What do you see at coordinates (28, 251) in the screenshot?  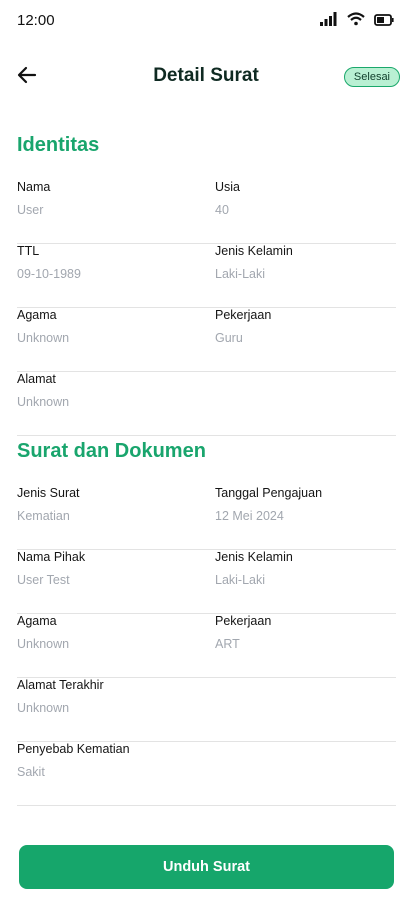 I see `field-label: TTL` at bounding box center [28, 251].